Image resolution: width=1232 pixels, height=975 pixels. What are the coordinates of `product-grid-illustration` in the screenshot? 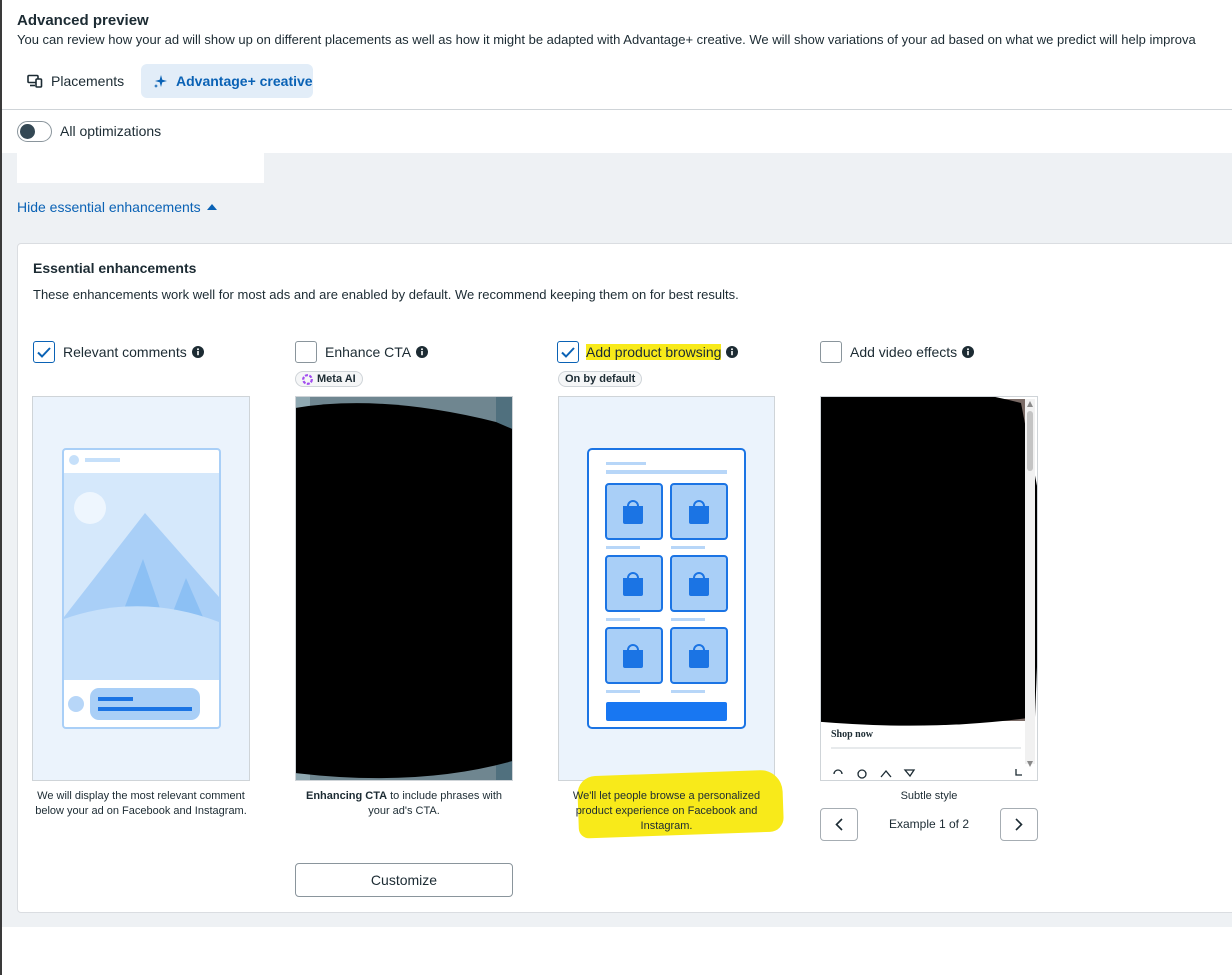 It's located at (666, 588).